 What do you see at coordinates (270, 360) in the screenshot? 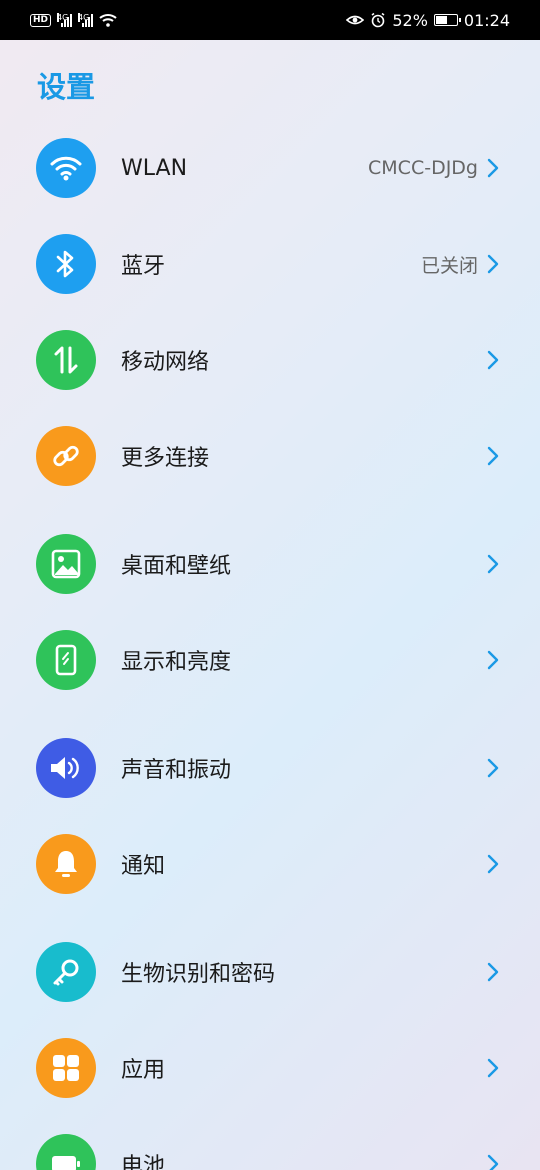
I see `settings-item-mobile-network: 移动网络` at bounding box center [270, 360].